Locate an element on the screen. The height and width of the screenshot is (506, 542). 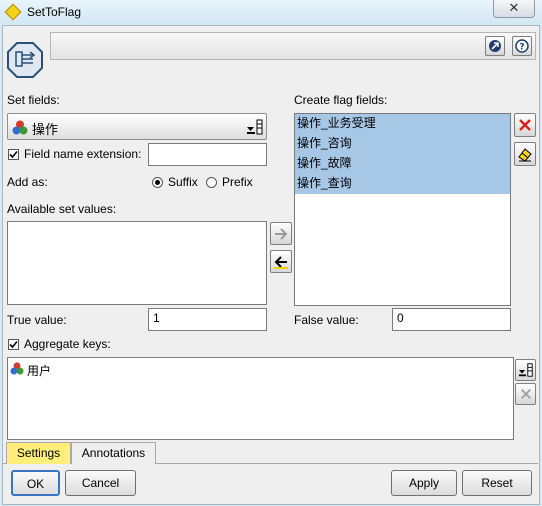
delete-flag-button is located at coordinates (525, 125).